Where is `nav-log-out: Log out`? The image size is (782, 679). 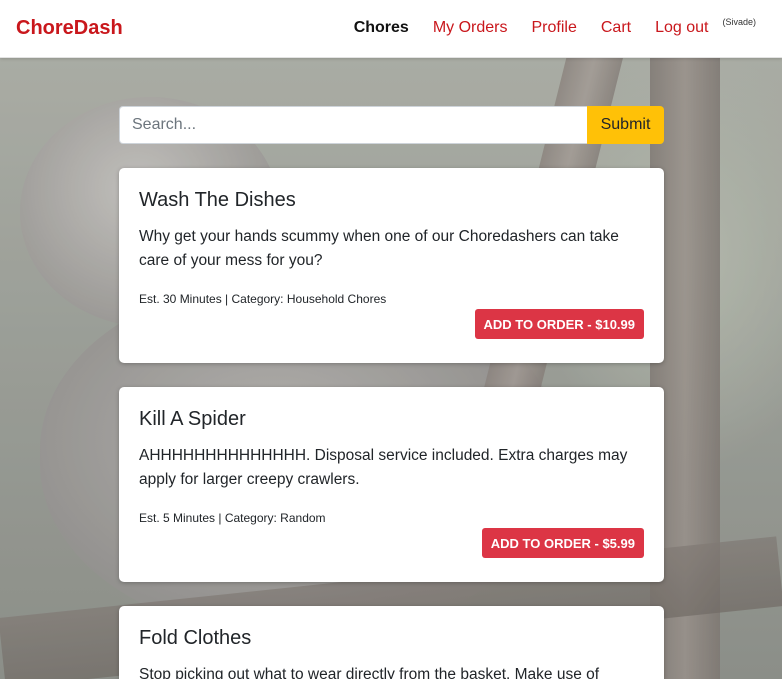
nav-log-out: Log out is located at coordinates (681, 28).